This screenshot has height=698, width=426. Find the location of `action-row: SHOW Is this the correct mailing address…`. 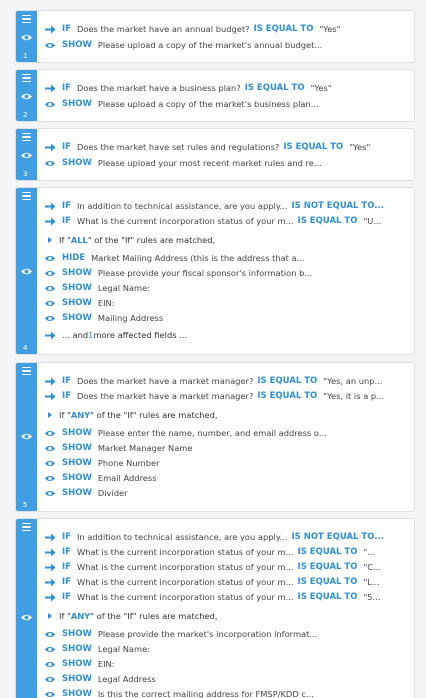

action-row: SHOW Is this the correct mailing address… is located at coordinates (226, 692).